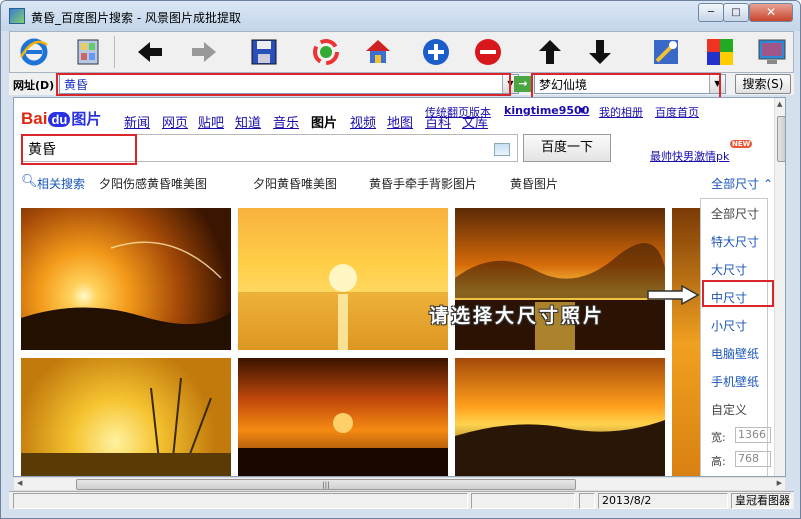 This screenshot has height=519, width=801. What do you see at coordinates (458, 112) in the screenshot?
I see `classic-pager-link: 传统翻页版本` at bounding box center [458, 112].